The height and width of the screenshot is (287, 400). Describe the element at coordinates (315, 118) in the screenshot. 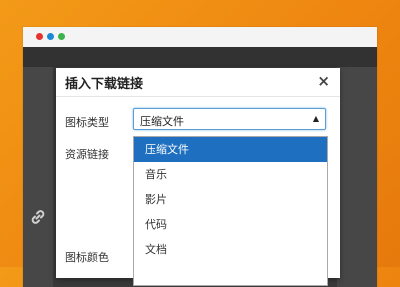

I see `chevron-up-icon: ▲` at that location.